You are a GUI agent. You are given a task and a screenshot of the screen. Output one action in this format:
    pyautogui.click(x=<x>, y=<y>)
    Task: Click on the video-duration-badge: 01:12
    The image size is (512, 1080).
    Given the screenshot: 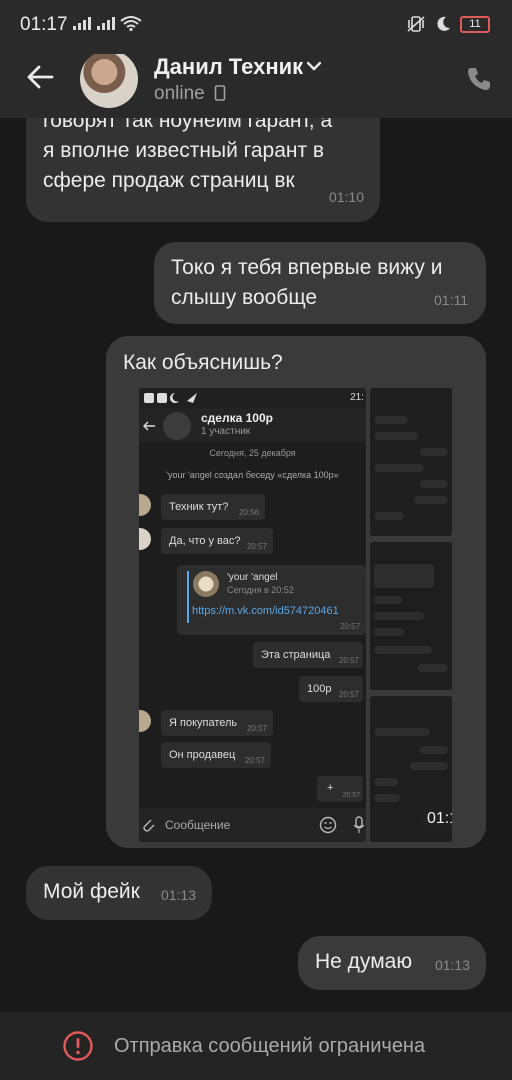 What is the action you would take?
    pyautogui.click(x=436, y=819)
    